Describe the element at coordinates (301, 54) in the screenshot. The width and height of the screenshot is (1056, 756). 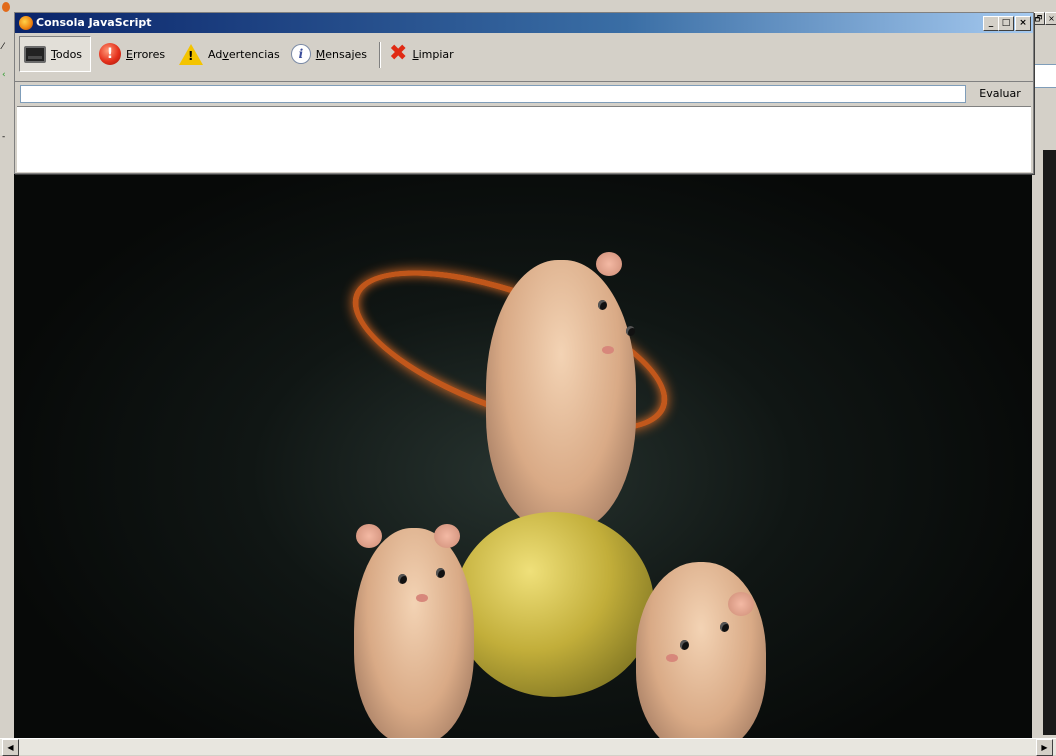
I see `info-icon: i` at that location.